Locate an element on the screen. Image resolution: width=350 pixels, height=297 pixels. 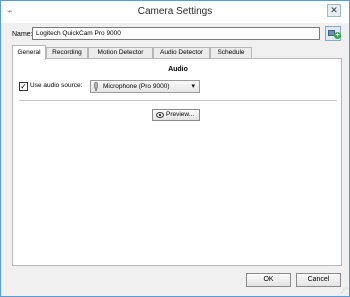
cancel-button: Cancel is located at coordinates (318, 280).